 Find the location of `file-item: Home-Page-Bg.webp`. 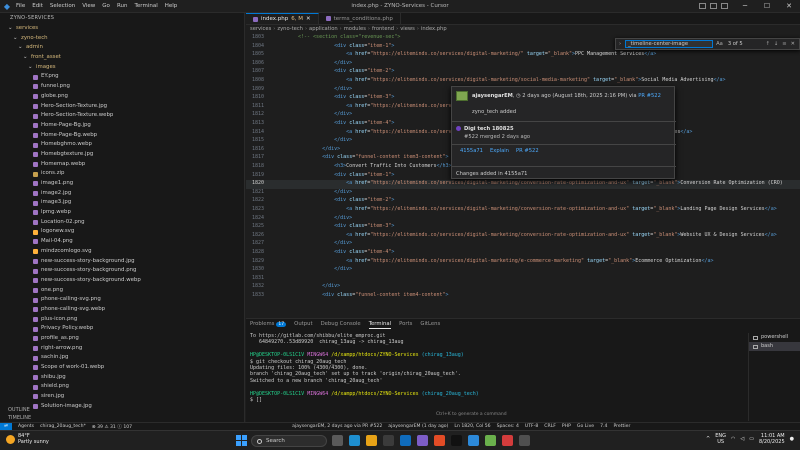

file-item: Home-Page-Bg.webp is located at coordinates (124, 136).